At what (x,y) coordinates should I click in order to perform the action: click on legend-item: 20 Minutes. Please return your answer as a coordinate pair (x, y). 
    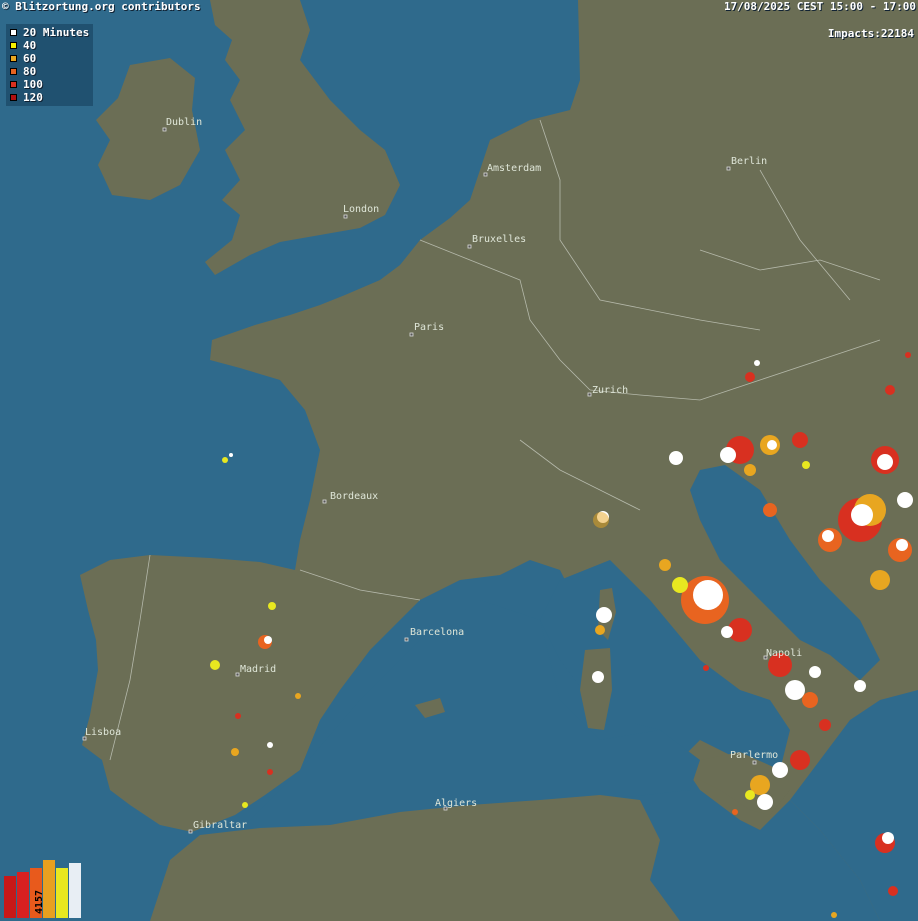
    Looking at the image, I should click on (49, 32).